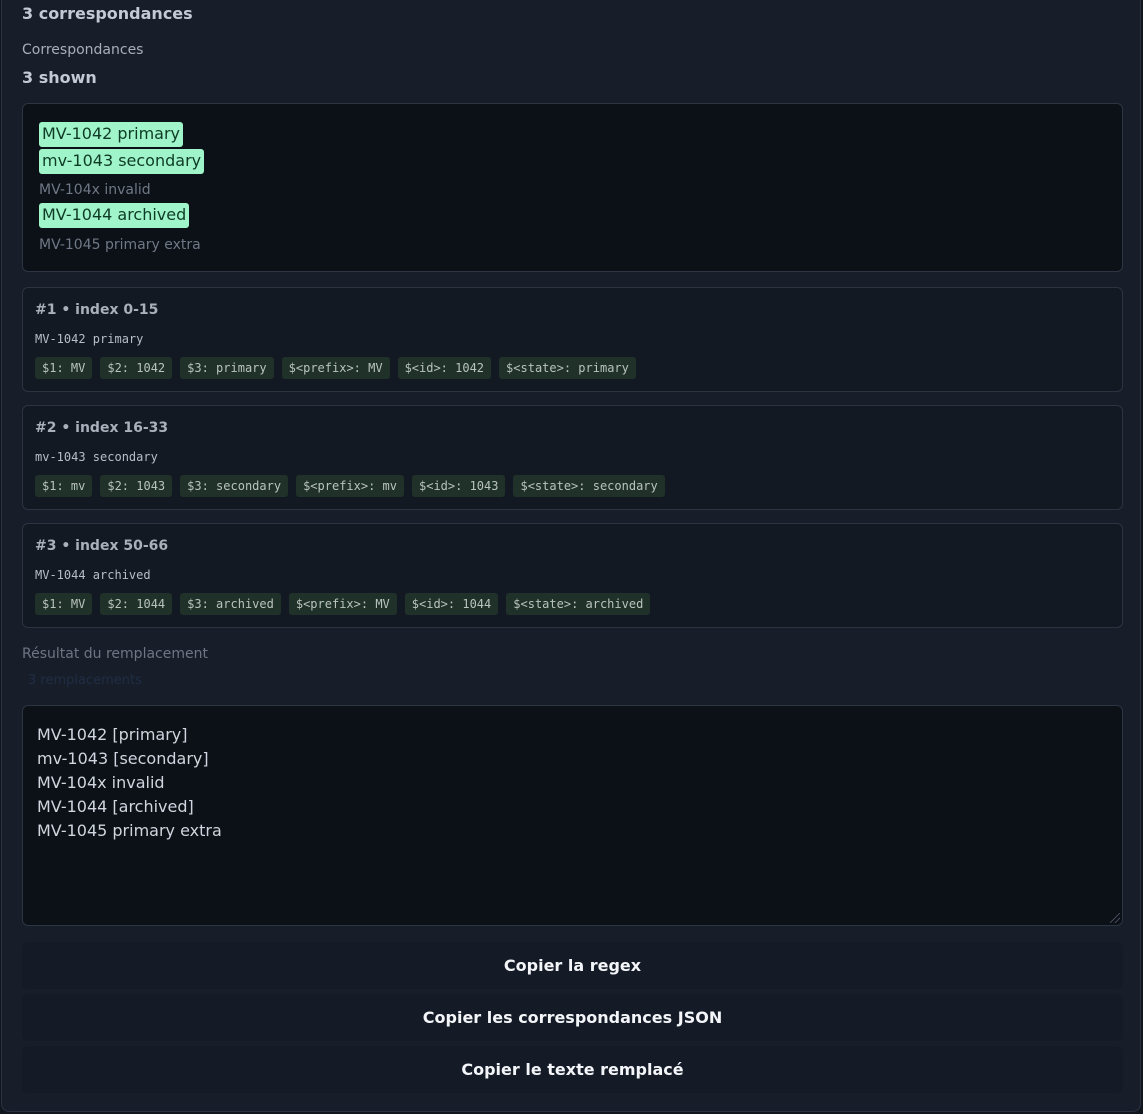 The height and width of the screenshot is (1114, 1143). I want to click on capture-group-chip: $2: 1044, so click(136, 604).